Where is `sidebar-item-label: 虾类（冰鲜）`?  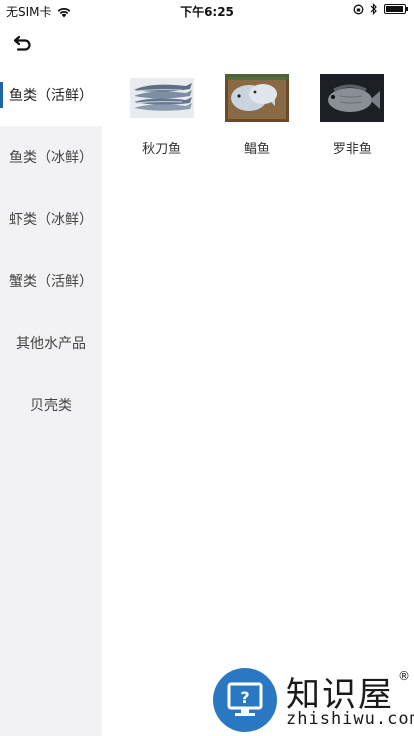
sidebar-item-label: 虾类（冰鲜） is located at coordinates (51, 220).